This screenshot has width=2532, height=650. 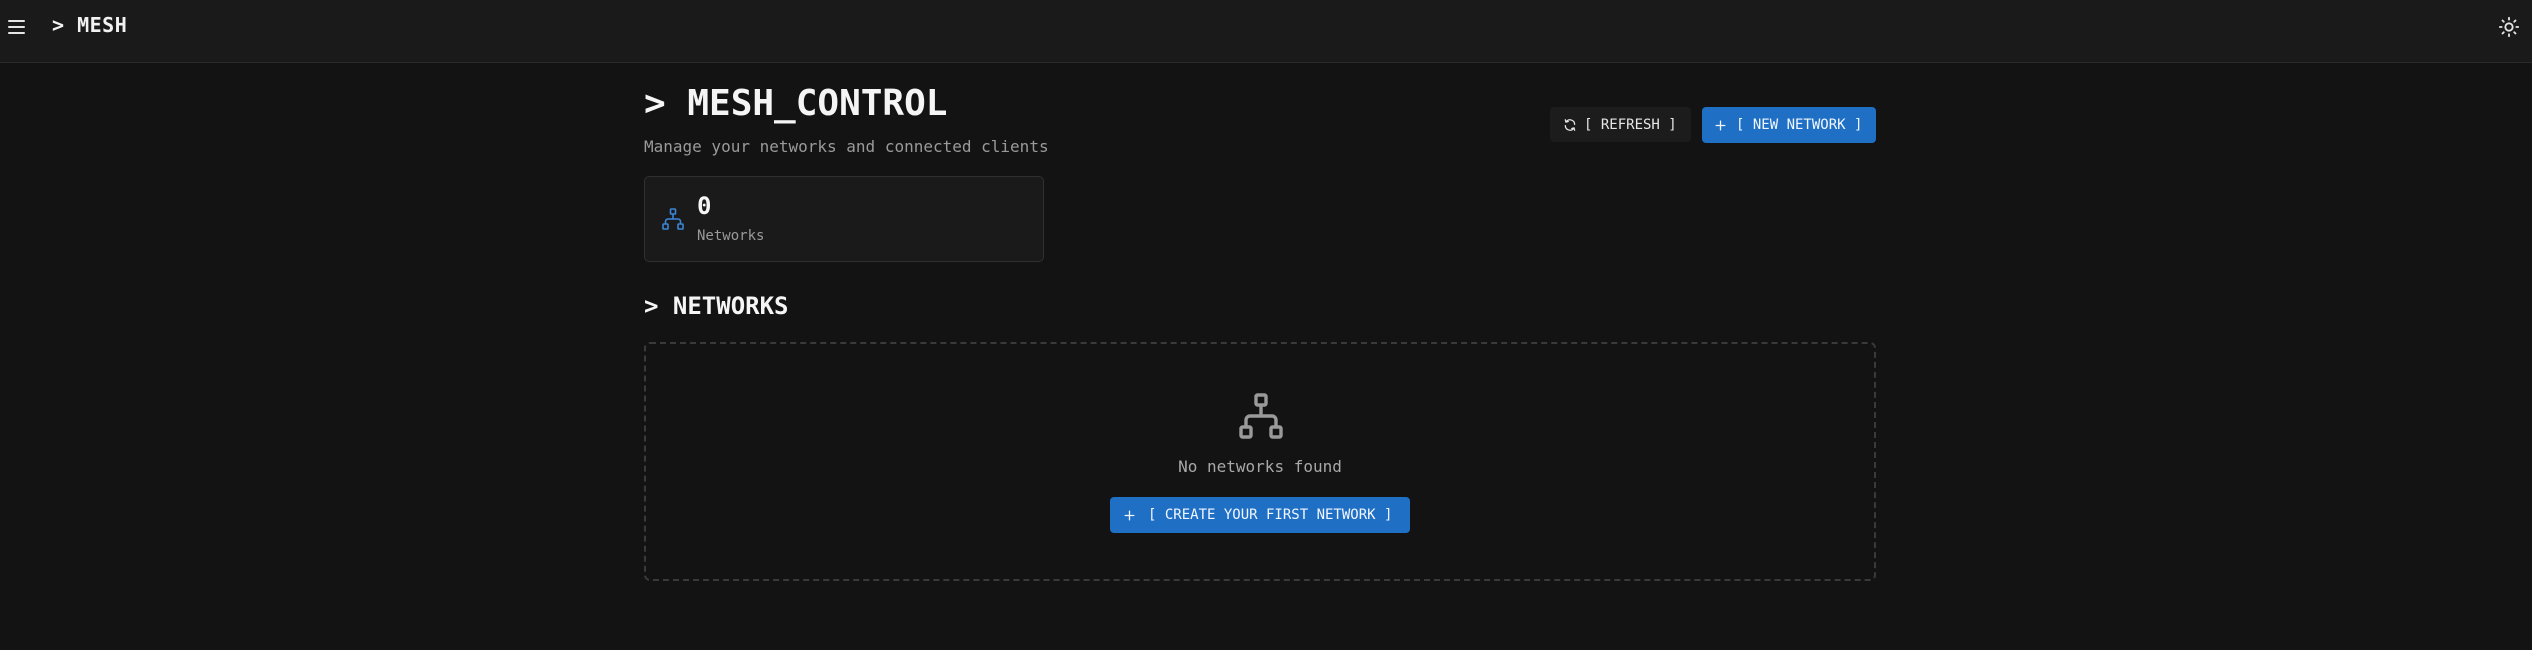 What do you see at coordinates (844, 219) in the screenshot?
I see `networks-stat-card: 0 Networks` at bounding box center [844, 219].